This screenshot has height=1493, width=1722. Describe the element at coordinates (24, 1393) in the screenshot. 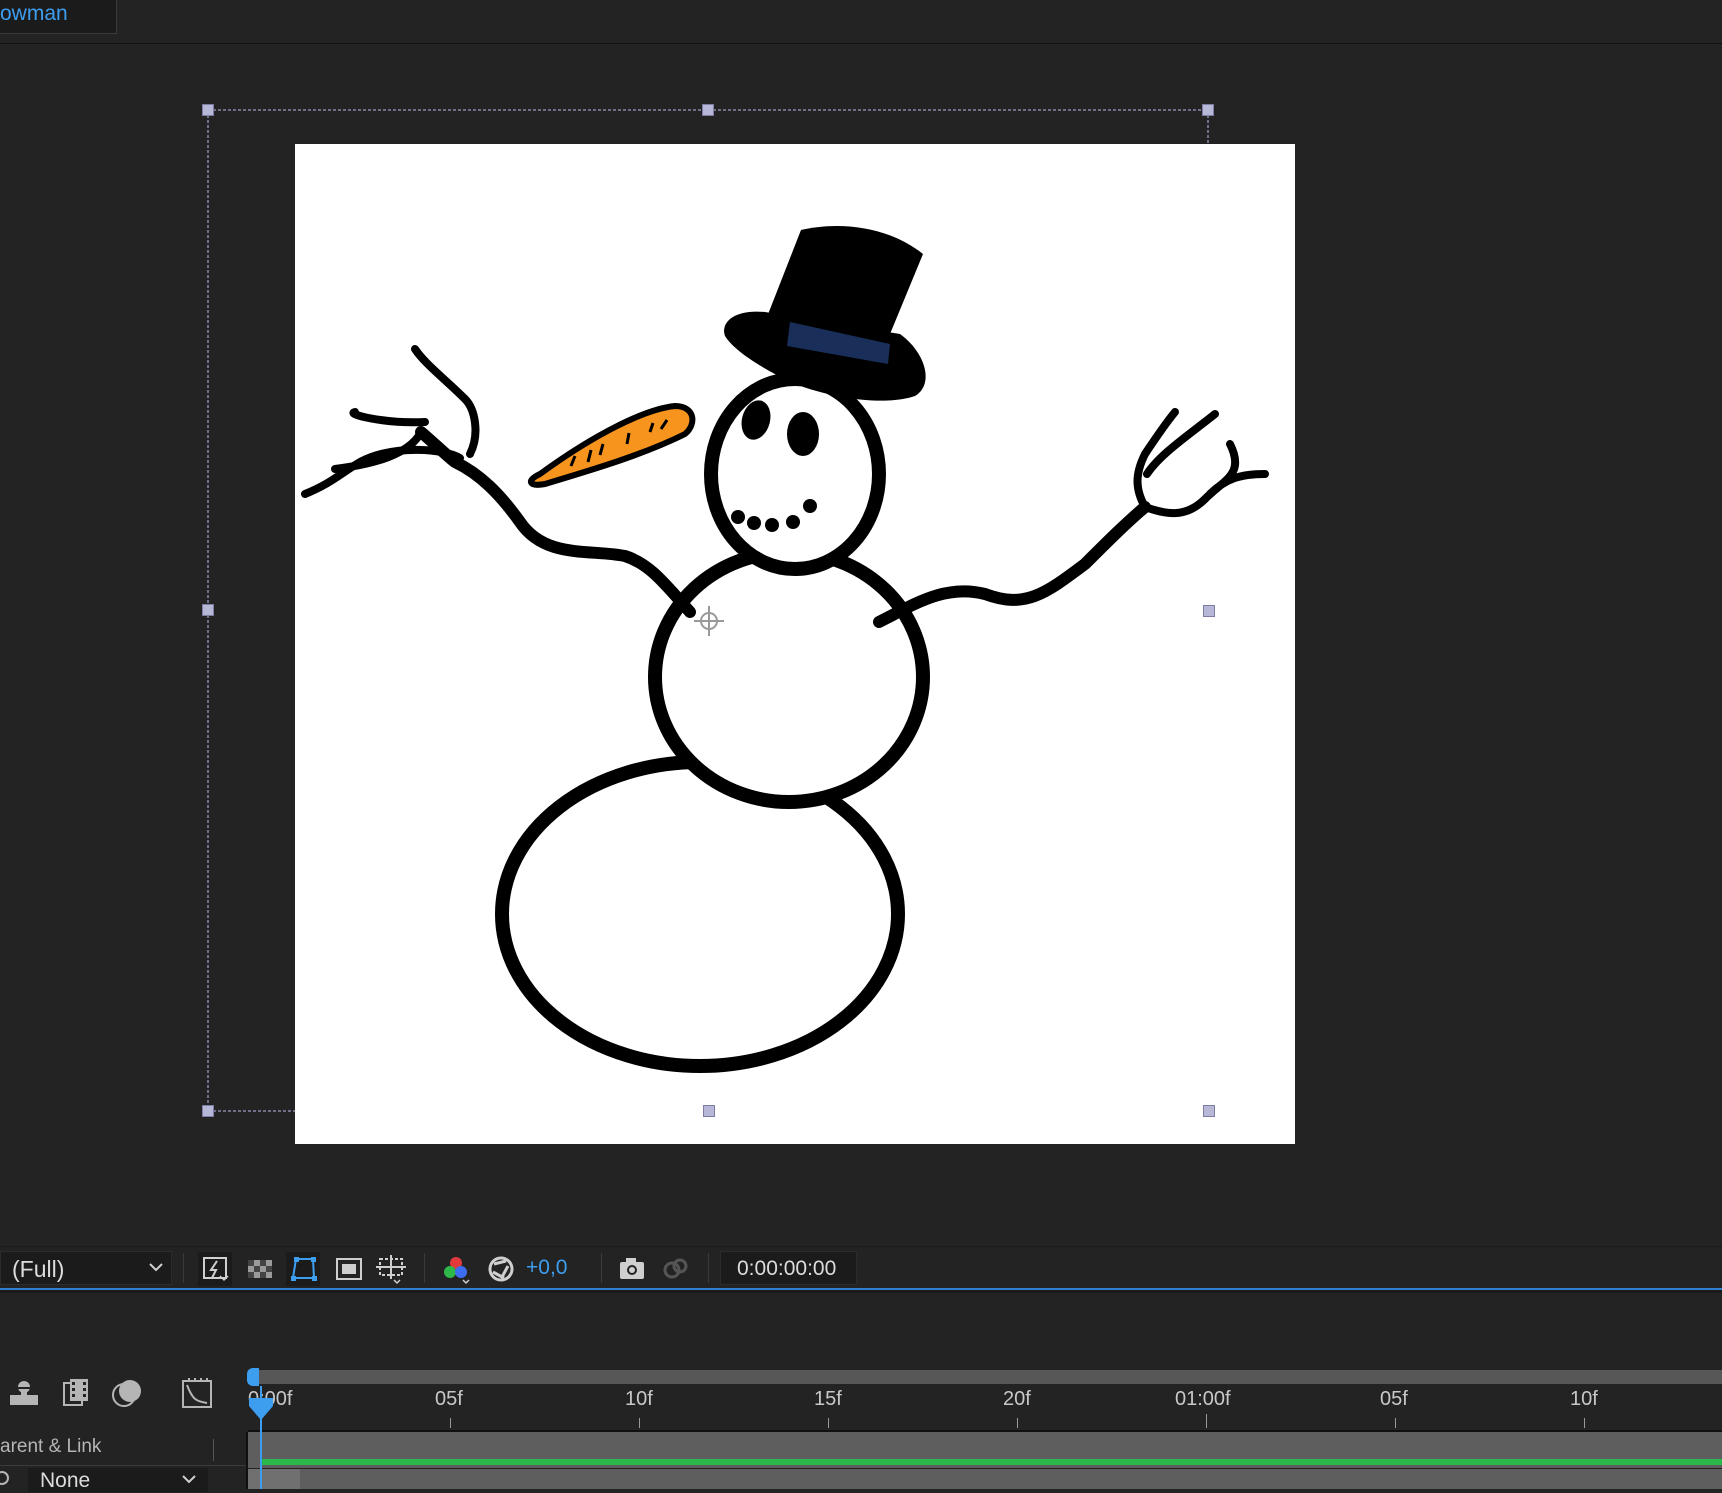

I see `shy-layers-icon` at that location.